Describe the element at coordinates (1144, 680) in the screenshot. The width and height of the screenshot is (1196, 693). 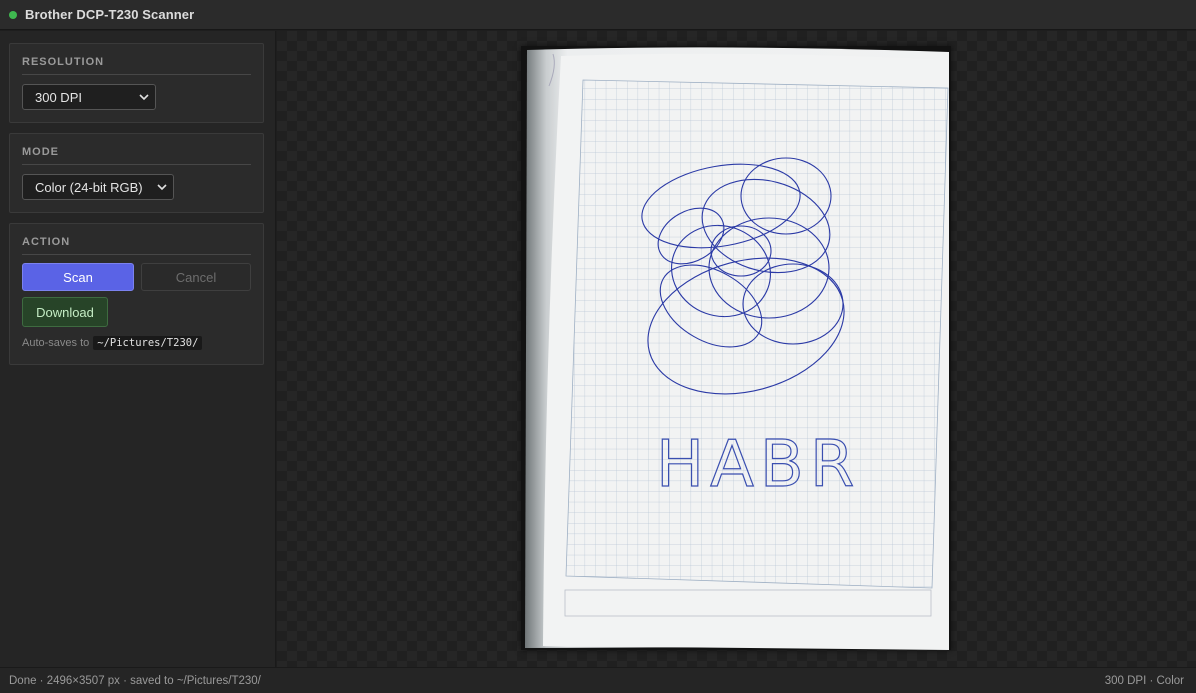
I see `status-settings: 300 DPI · Color` at that location.